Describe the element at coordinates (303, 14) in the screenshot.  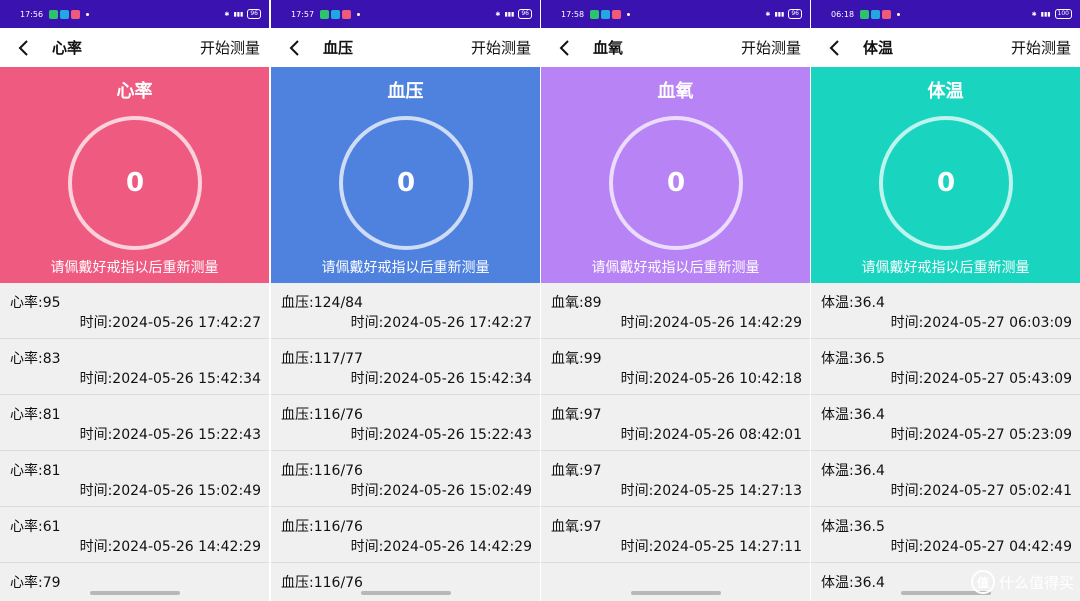
I see `status-time: 17:57` at that location.